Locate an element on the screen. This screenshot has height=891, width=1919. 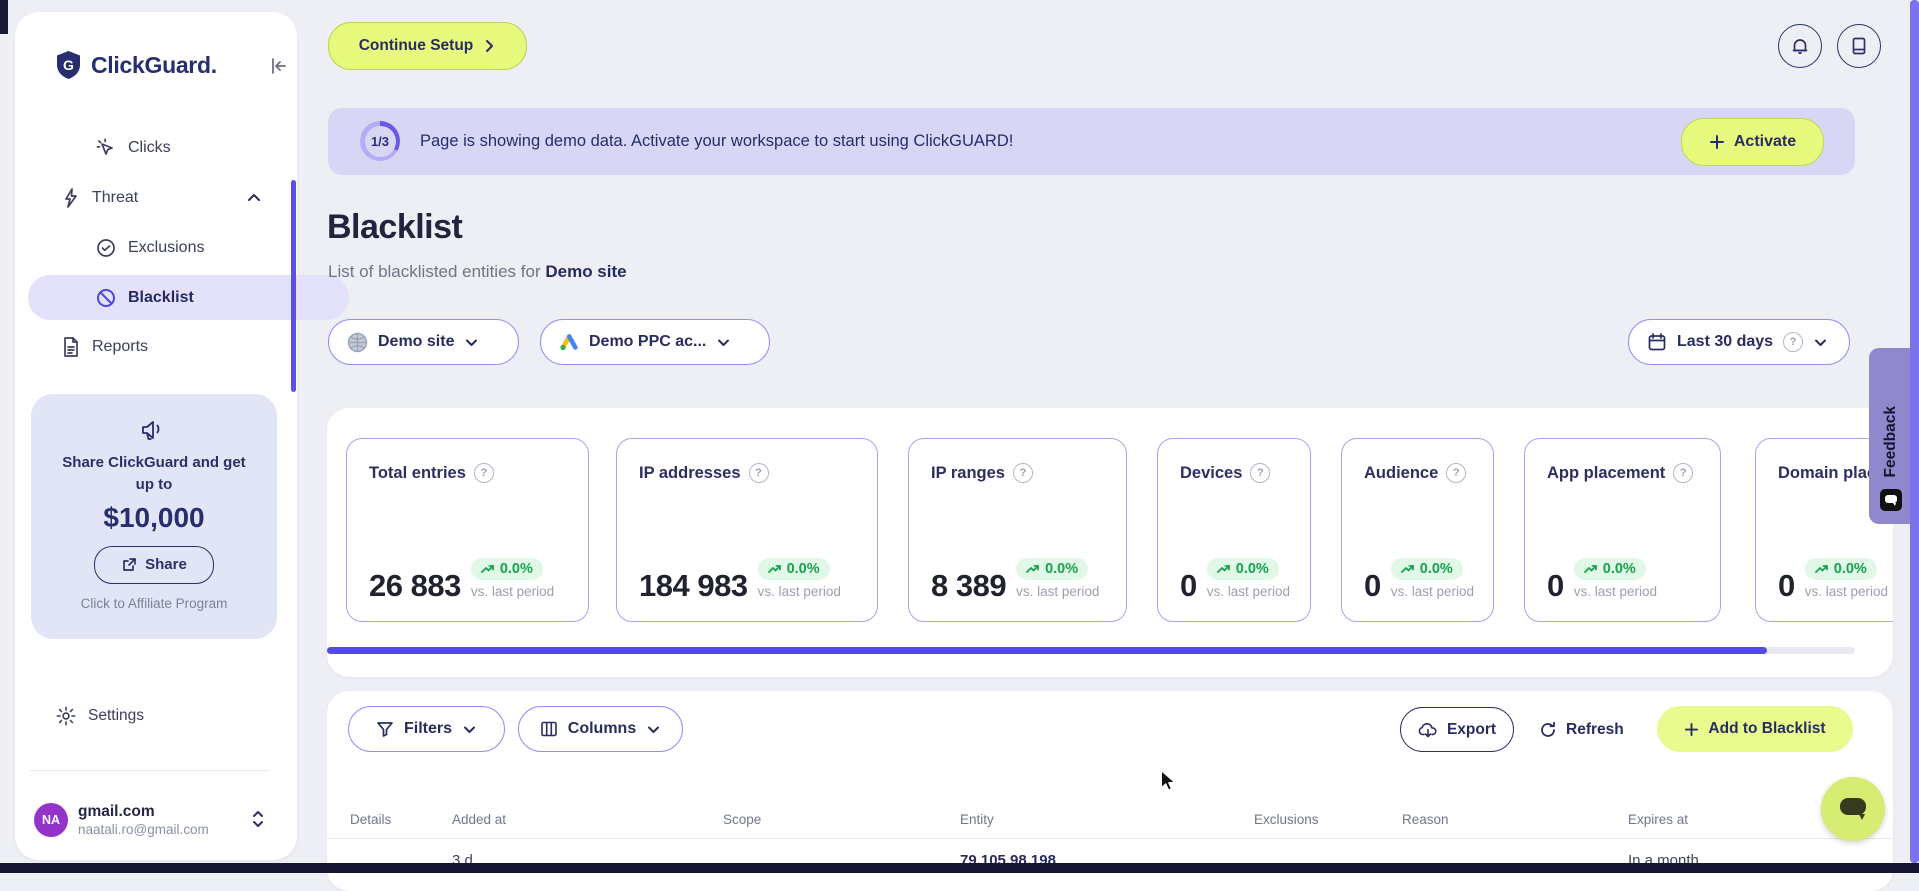
activate-button: Activate is located at coordinates (1752, 142).